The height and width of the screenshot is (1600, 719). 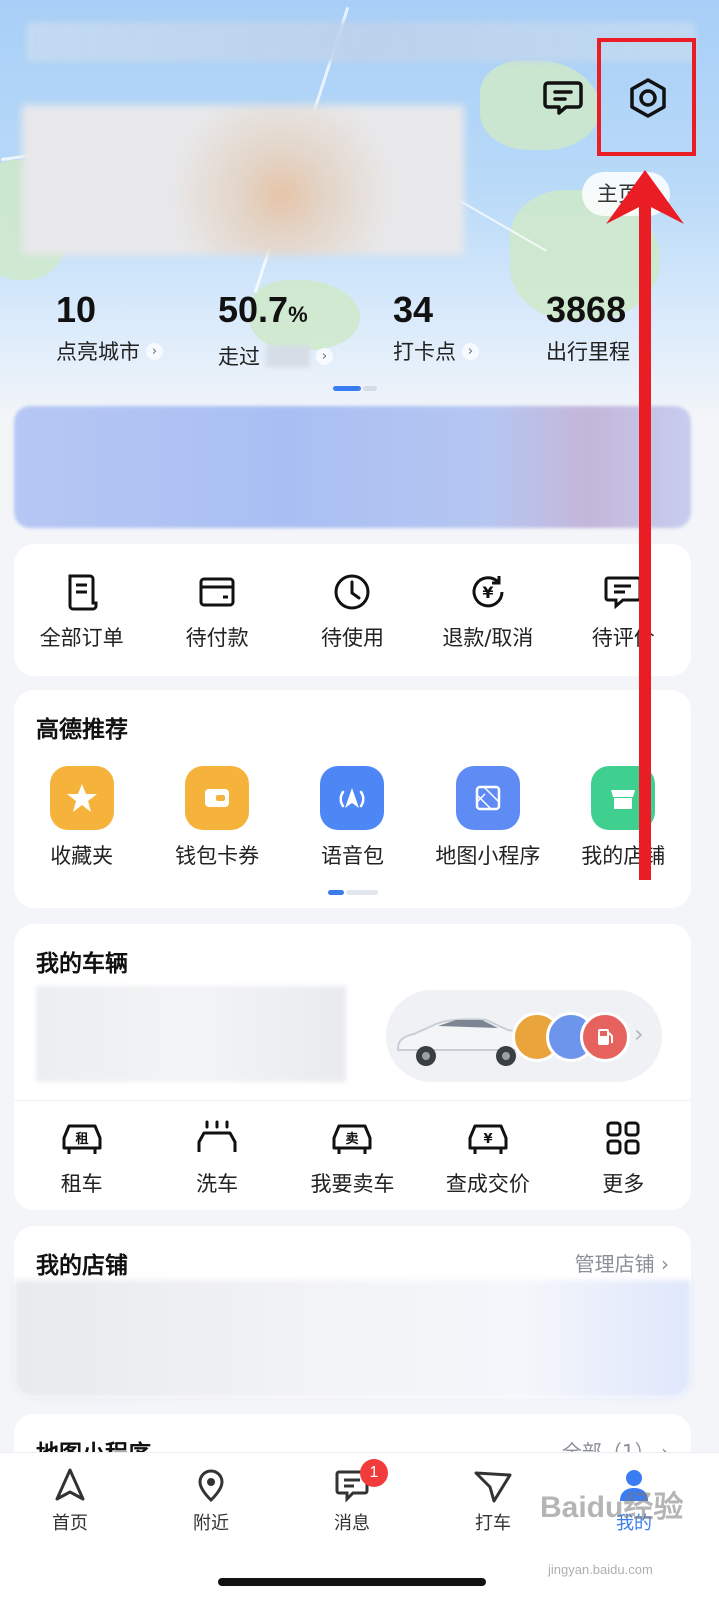 I want to click on order-label: 待付款, so click(x=217, y=638).